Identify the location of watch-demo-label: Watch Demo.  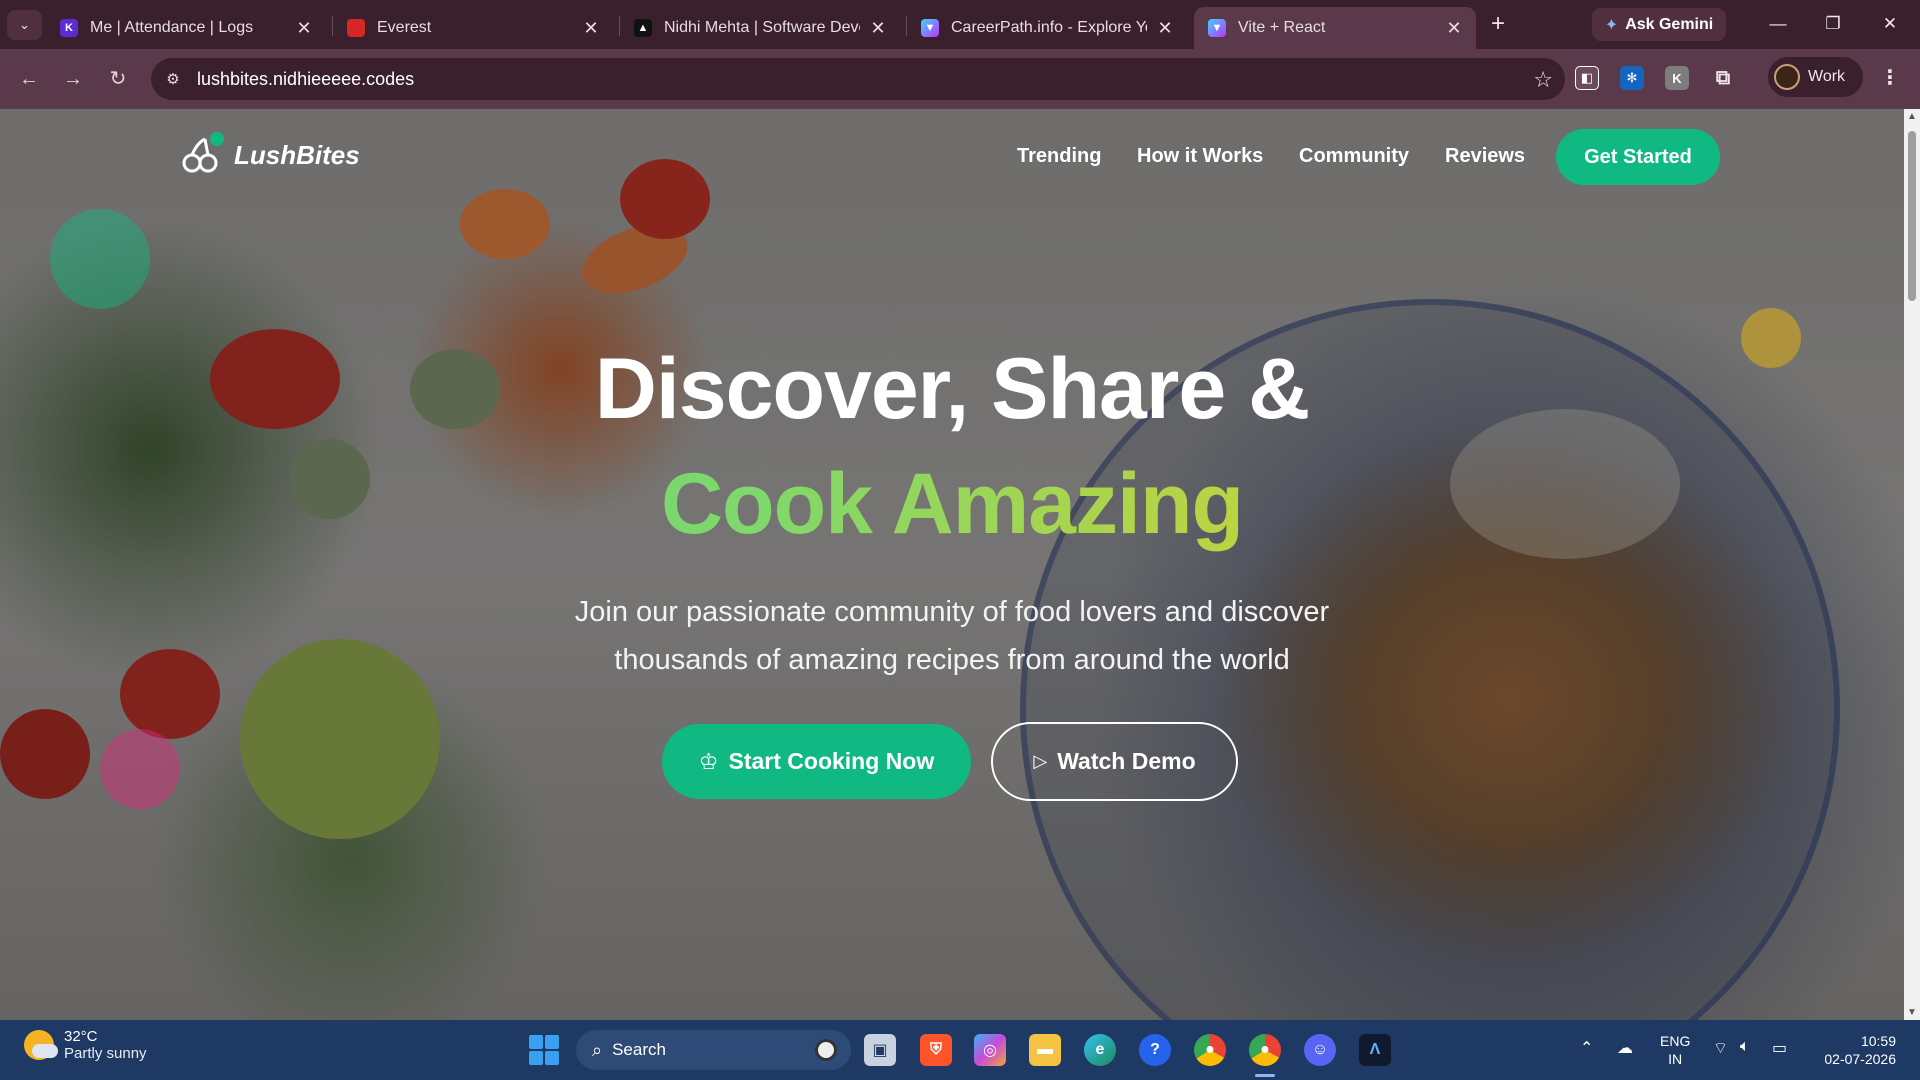
(1126, 761).